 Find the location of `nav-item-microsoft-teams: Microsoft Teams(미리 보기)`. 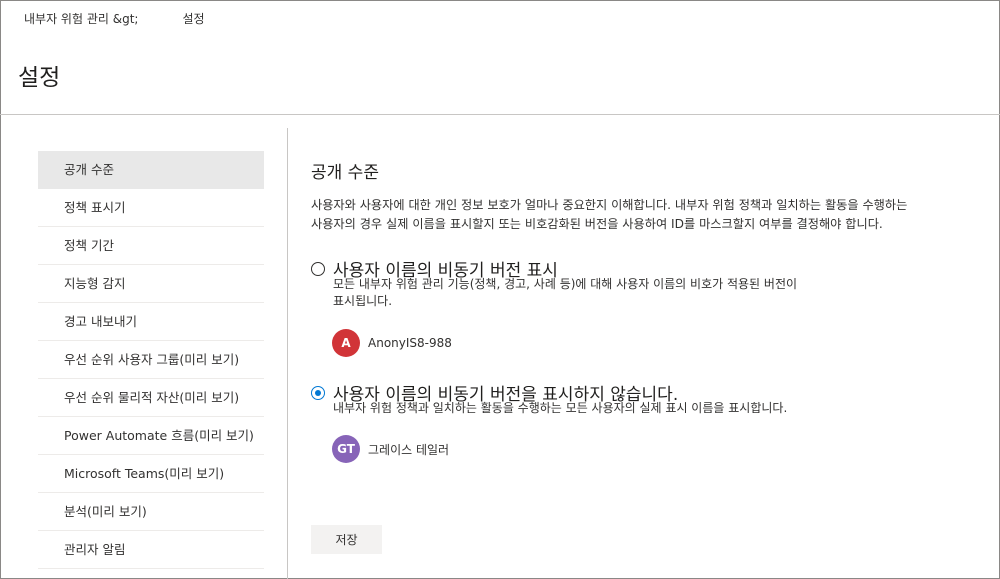

nav-item-microsoft-teams: Microsoft Teams(미리 보기) is located at coordinates (151, 474).